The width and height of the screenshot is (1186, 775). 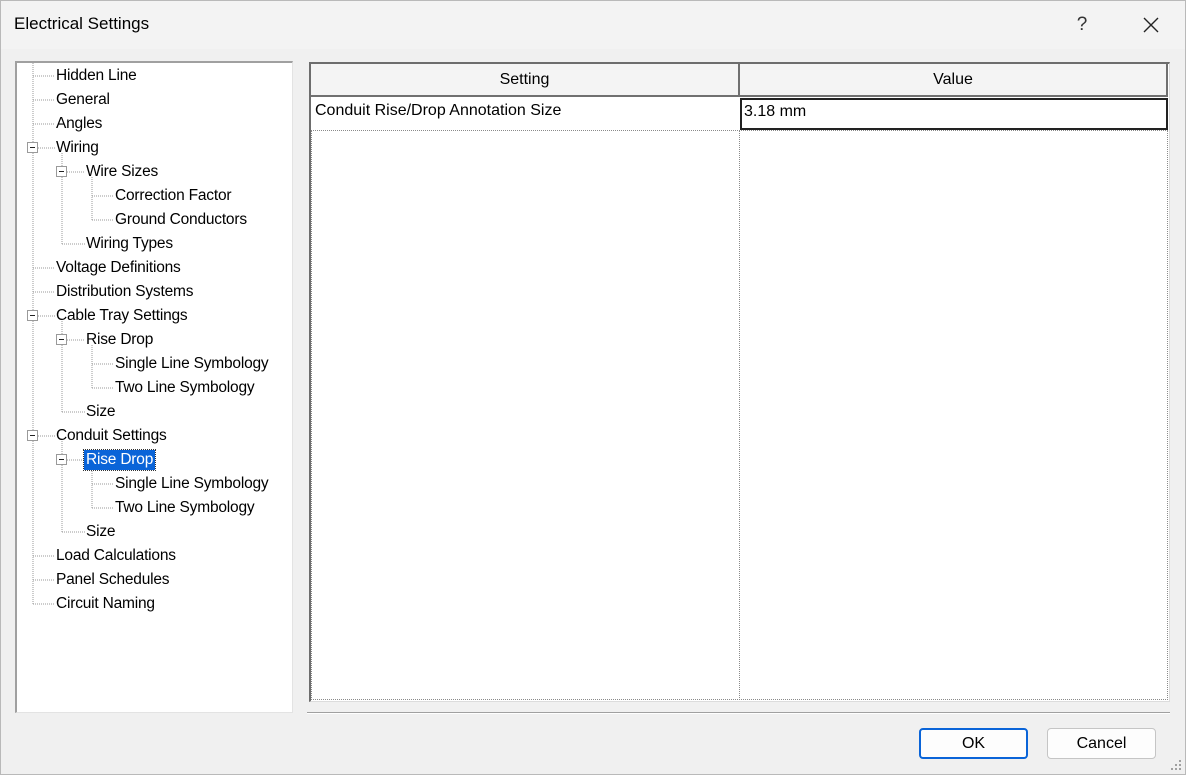 What do you see at coordinates (191, 364) in the screenshot?
I see `tree-item-cable-tray-single-line: Single Line Symbology` at bounding box center [191, 364].